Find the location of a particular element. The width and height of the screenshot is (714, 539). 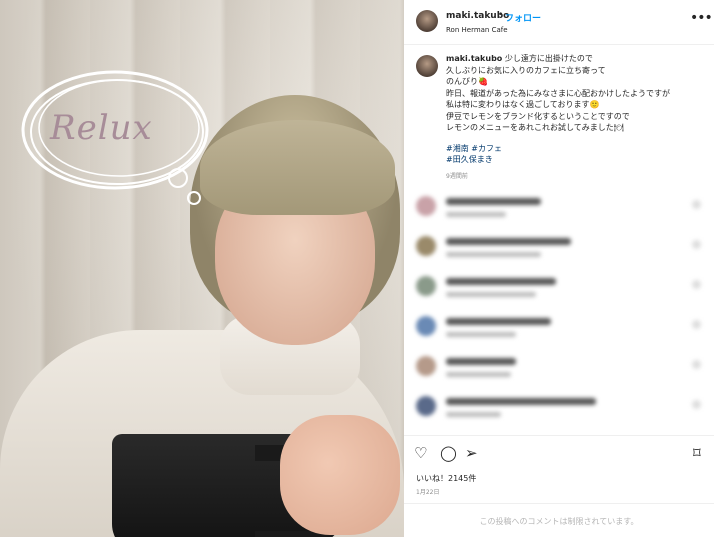

comment-icon: ◯ is located at coordinates (448, 453).